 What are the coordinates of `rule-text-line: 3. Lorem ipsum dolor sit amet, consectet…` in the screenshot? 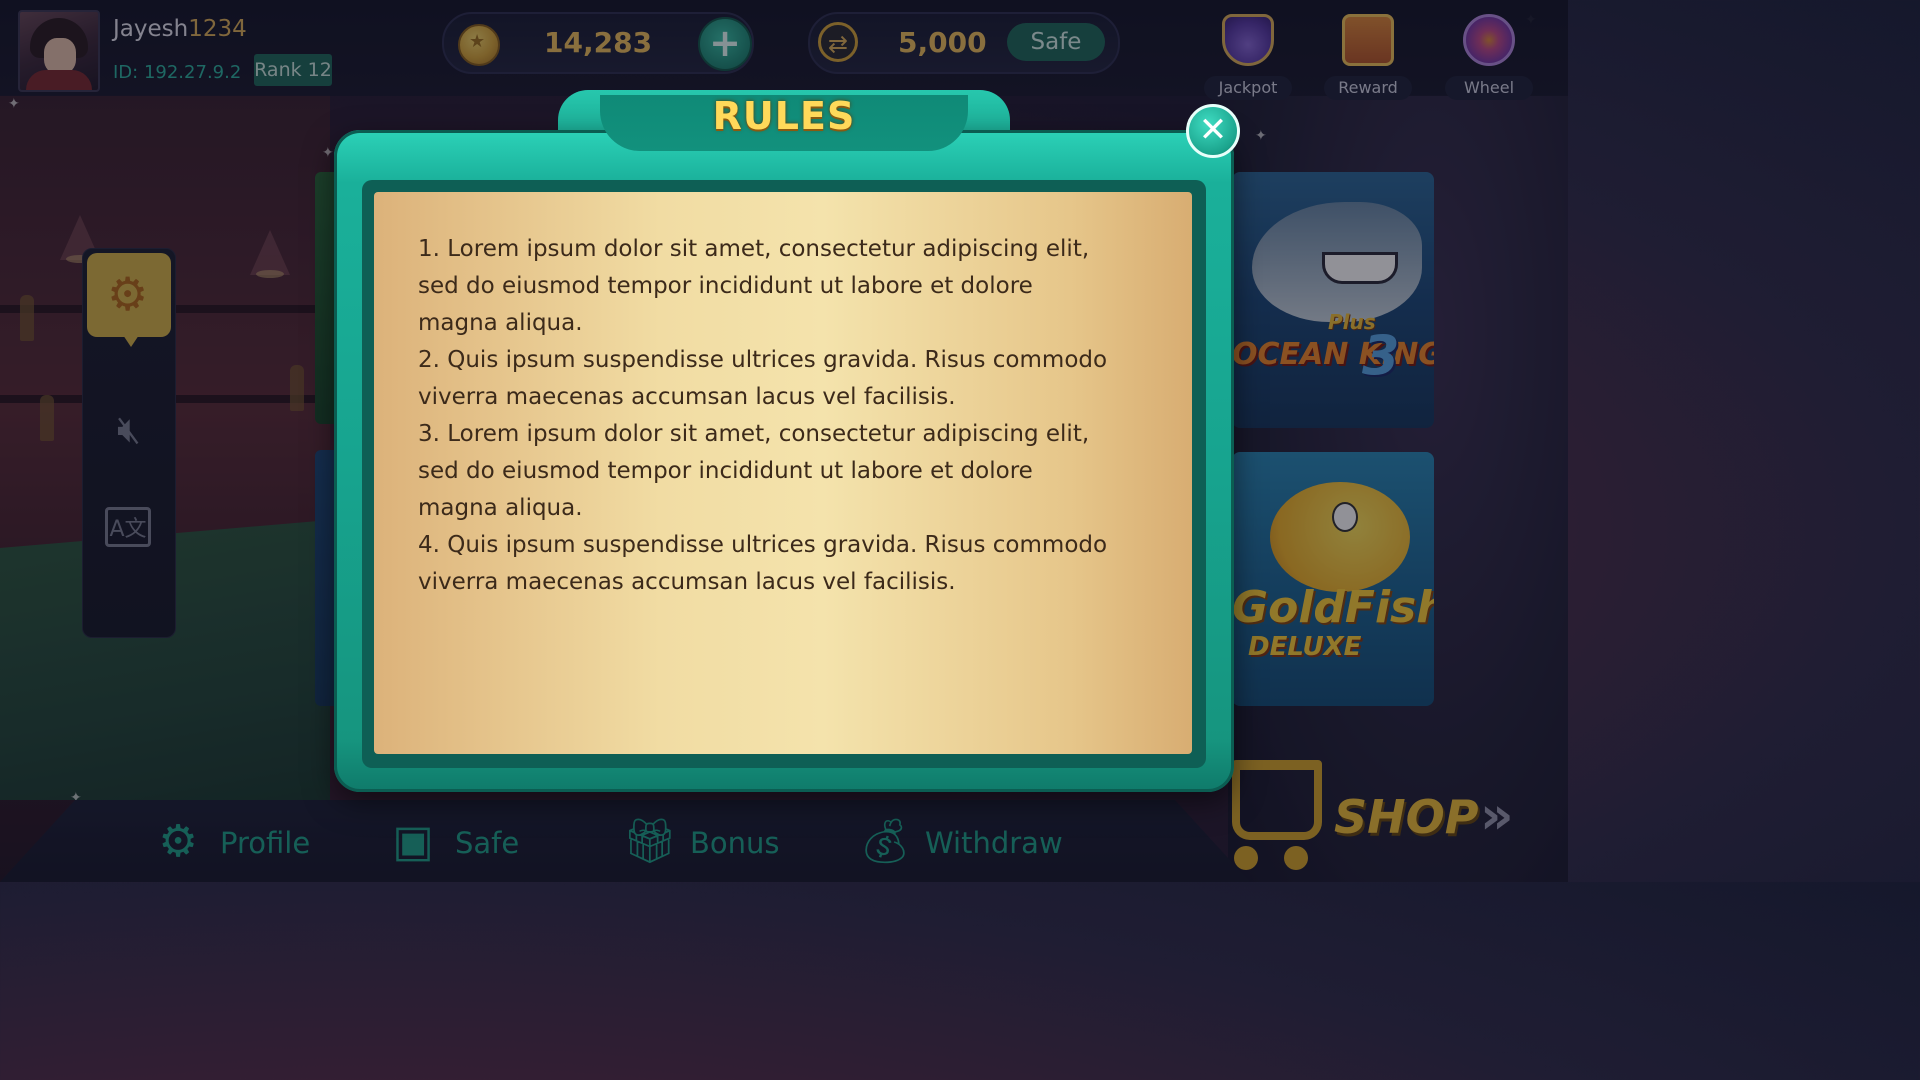 It's located at (754, 434).